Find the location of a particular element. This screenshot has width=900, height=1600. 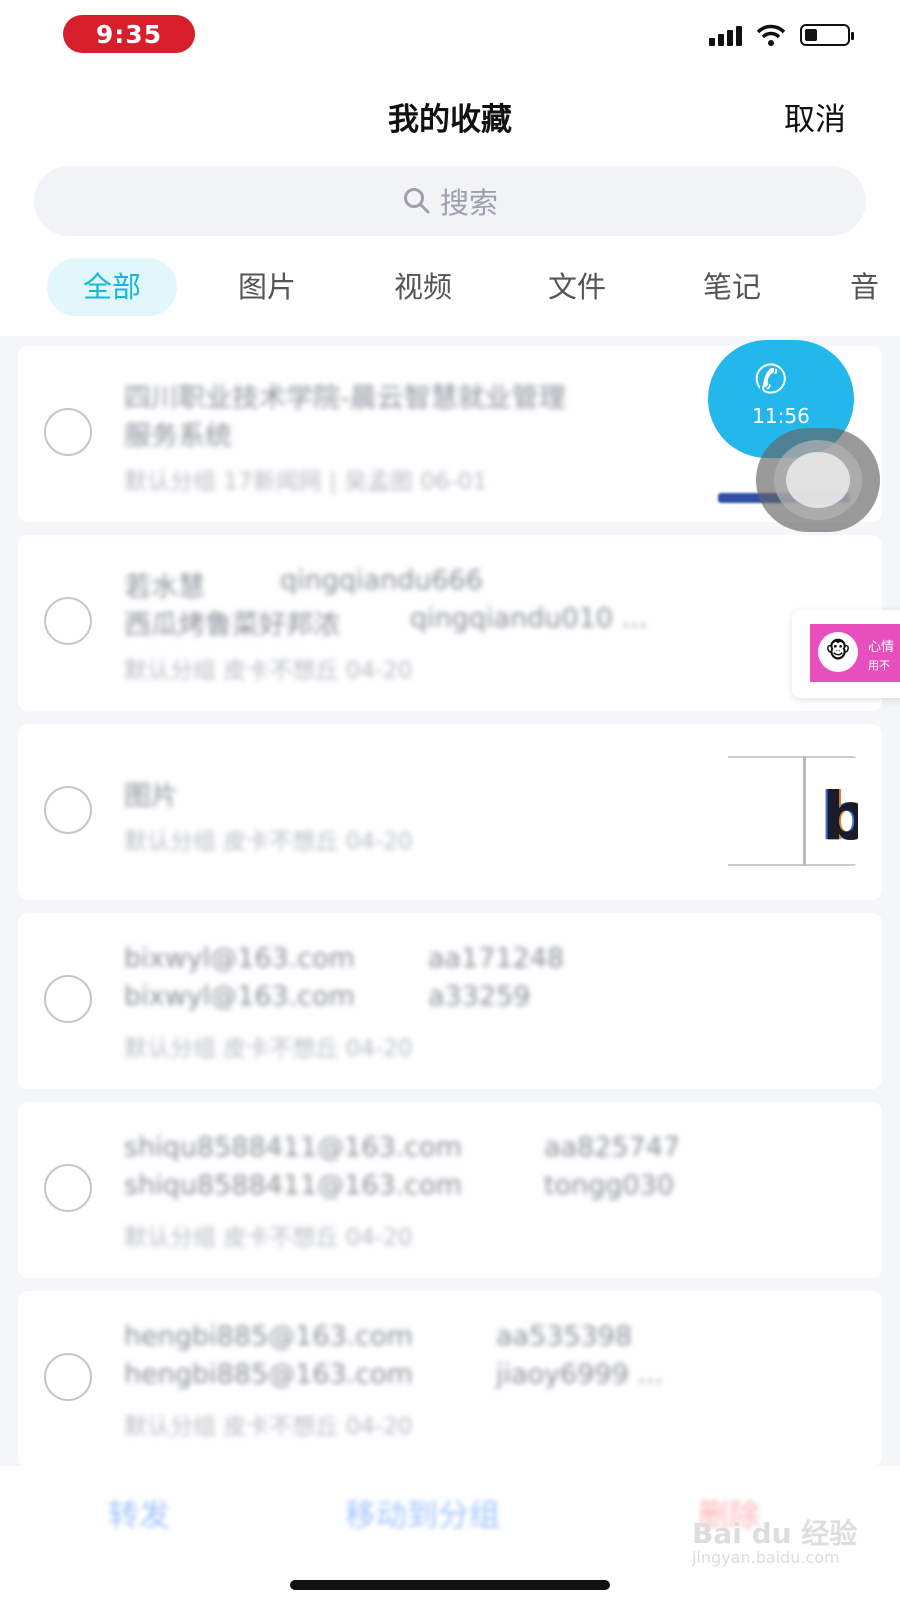

forward-button: 转发 is located at coordinates (139, 1512).